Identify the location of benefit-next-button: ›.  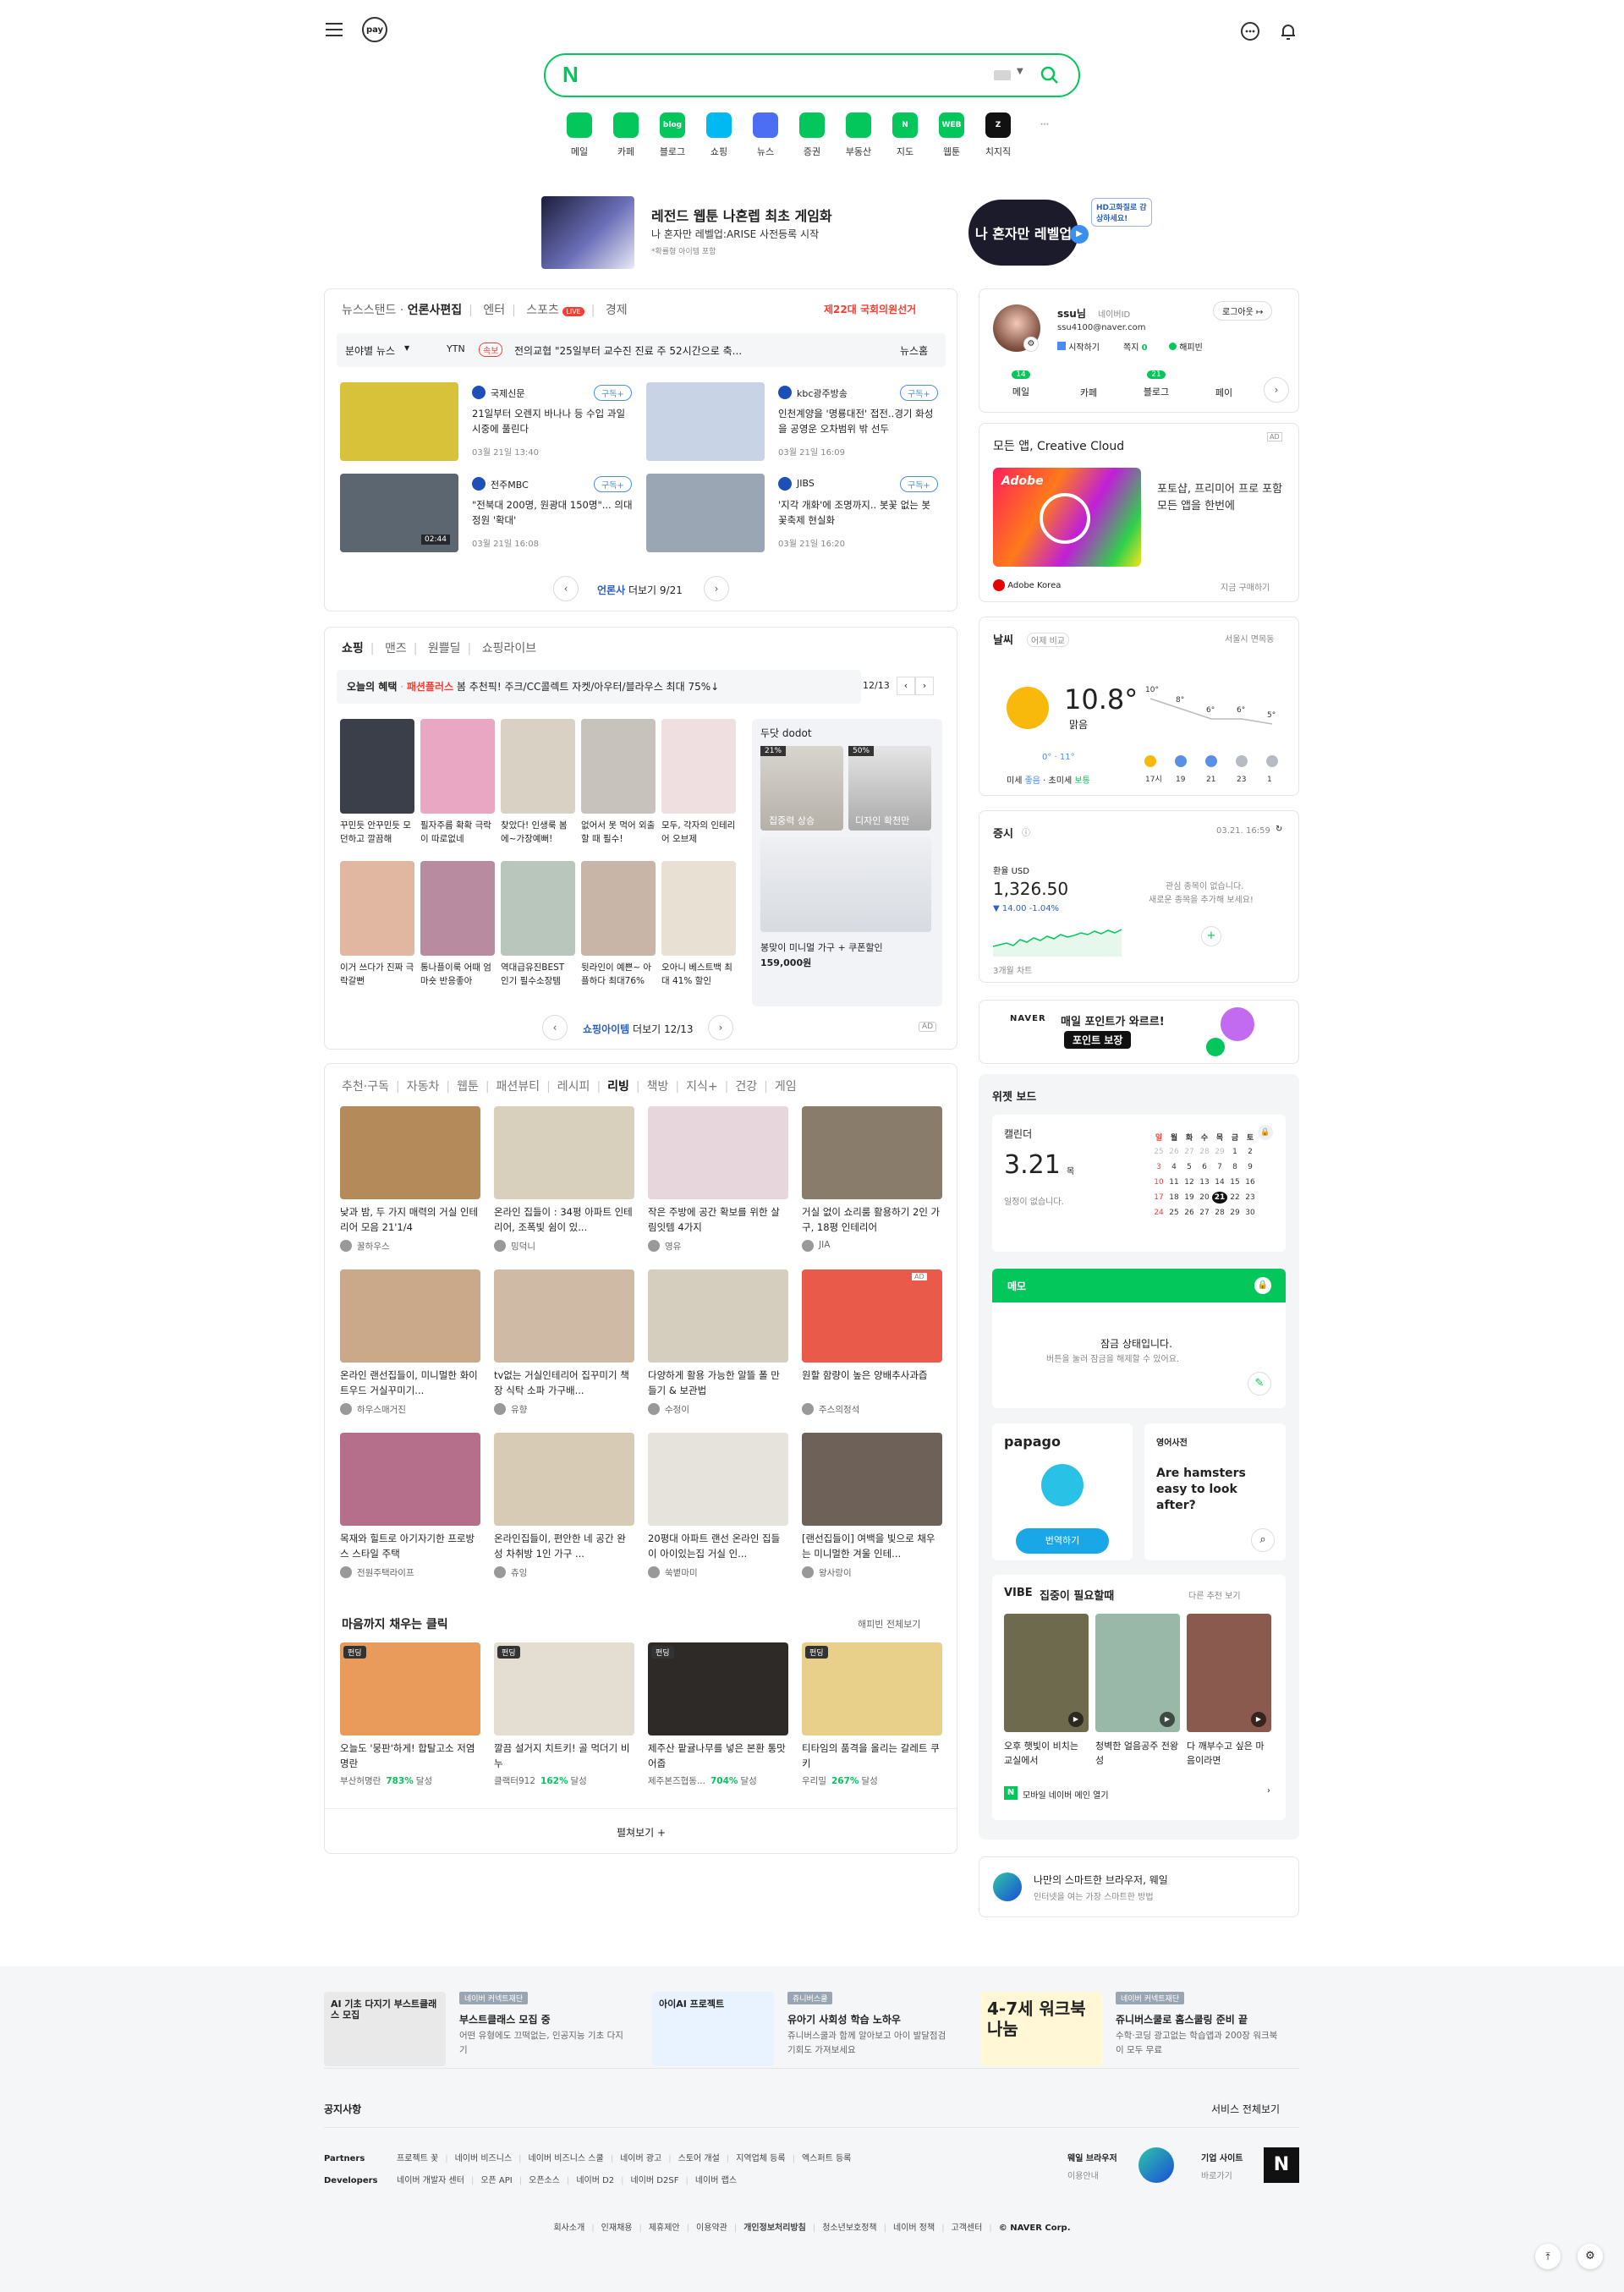
(925, 686).